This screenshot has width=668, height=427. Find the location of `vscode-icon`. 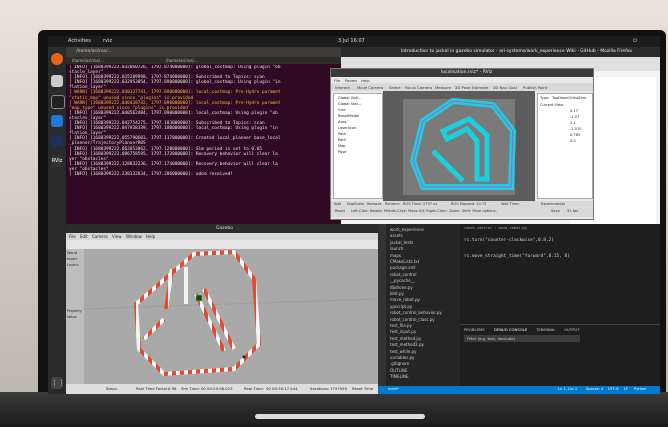

vscode-icon is located at coordinates (57, 121).